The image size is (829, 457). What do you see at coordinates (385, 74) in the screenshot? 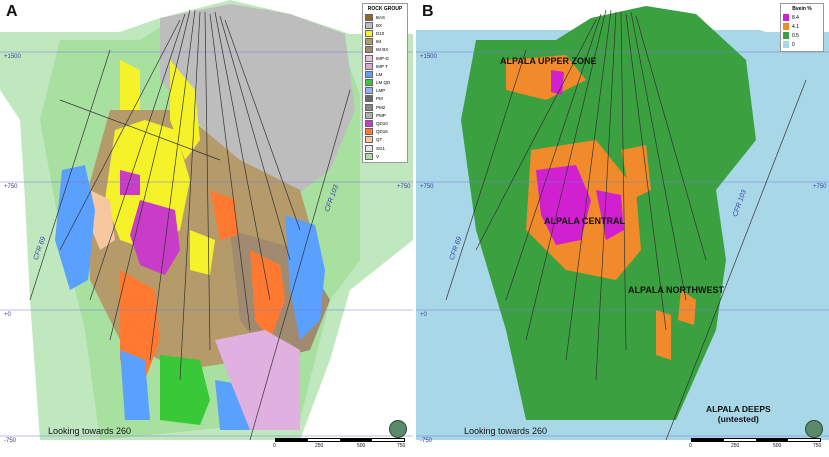
I see `rock-legend-row: LM` at bounding box center [385, 74].